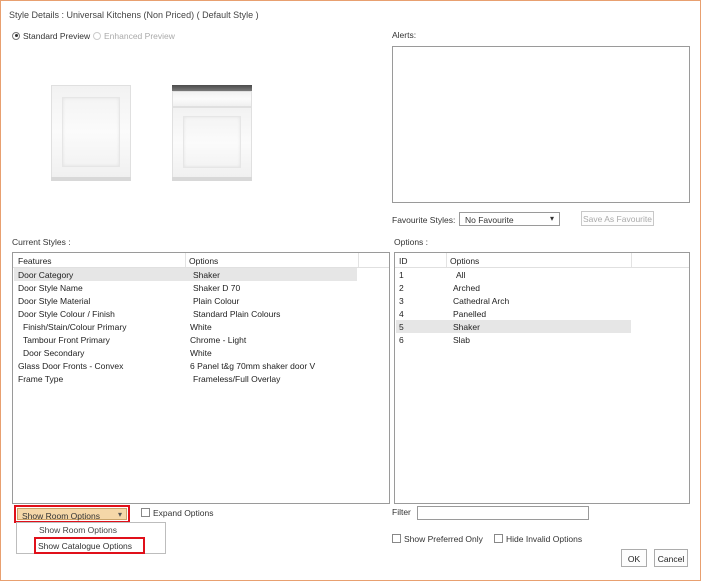 The height and width of the screenshot is (581, 701). Describe the element at coordinates (465, 261) in the screenshot. I see `option-column-header: Options` at that location.